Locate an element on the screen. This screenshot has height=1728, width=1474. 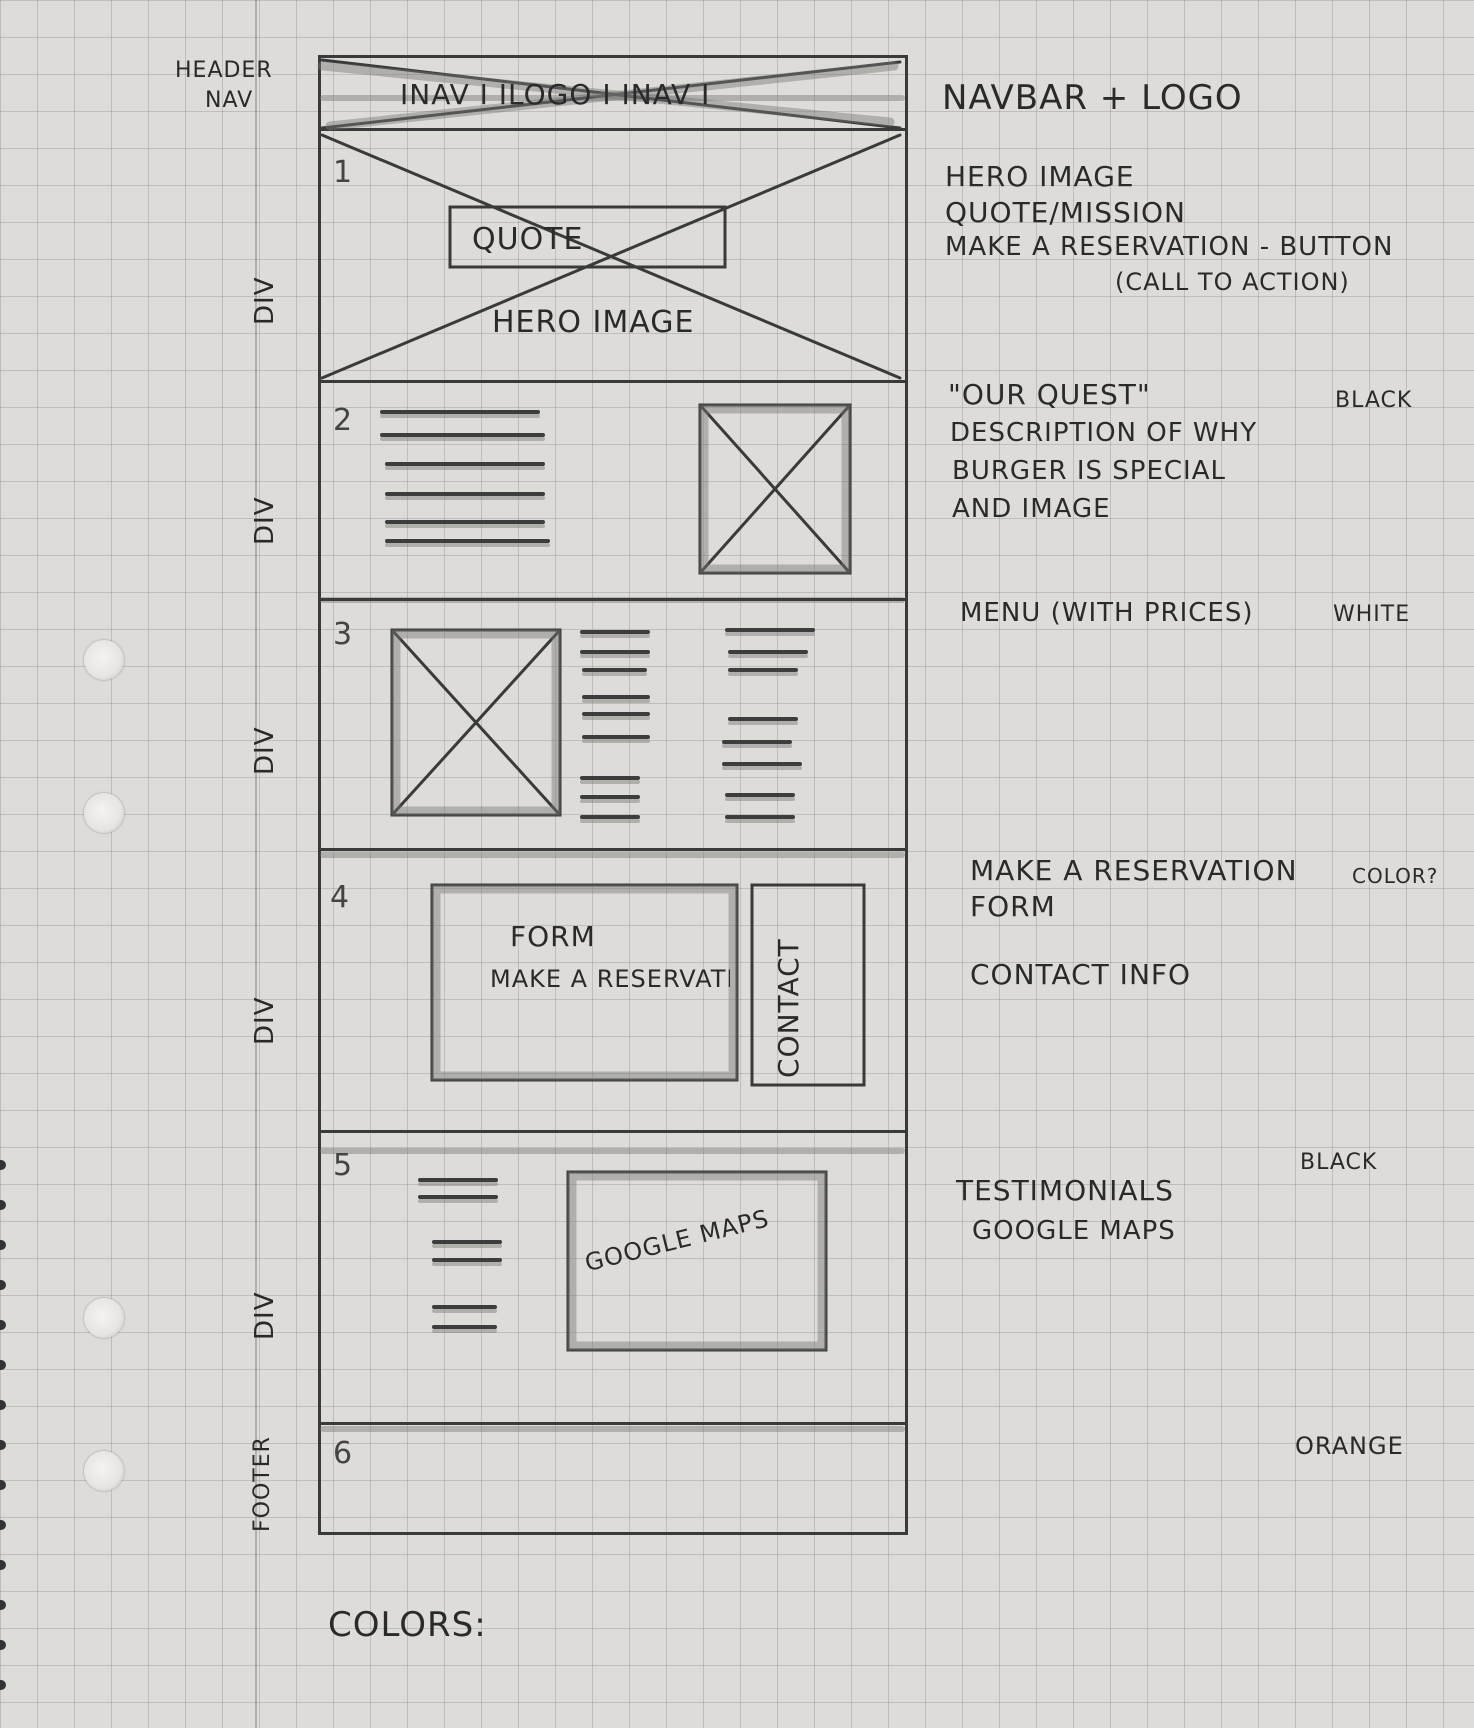
note-menu: MENU (WITH PRICES) is located at coordinates (1107, 613).